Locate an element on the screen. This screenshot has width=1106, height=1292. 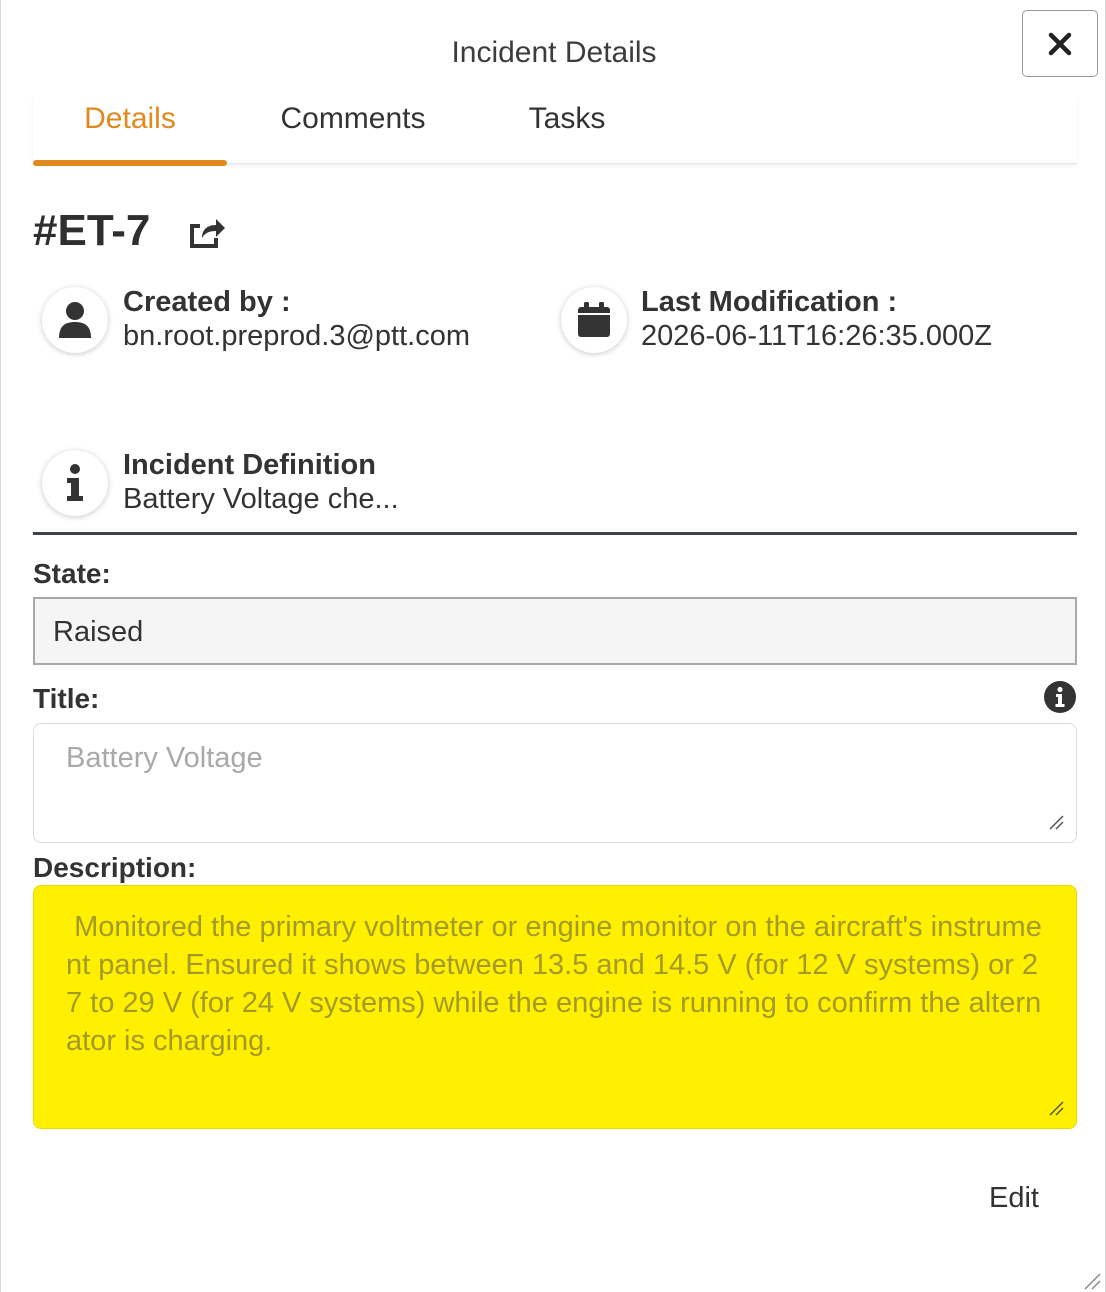
tab-tasks: Tasks is located at coordinates (567, 130).